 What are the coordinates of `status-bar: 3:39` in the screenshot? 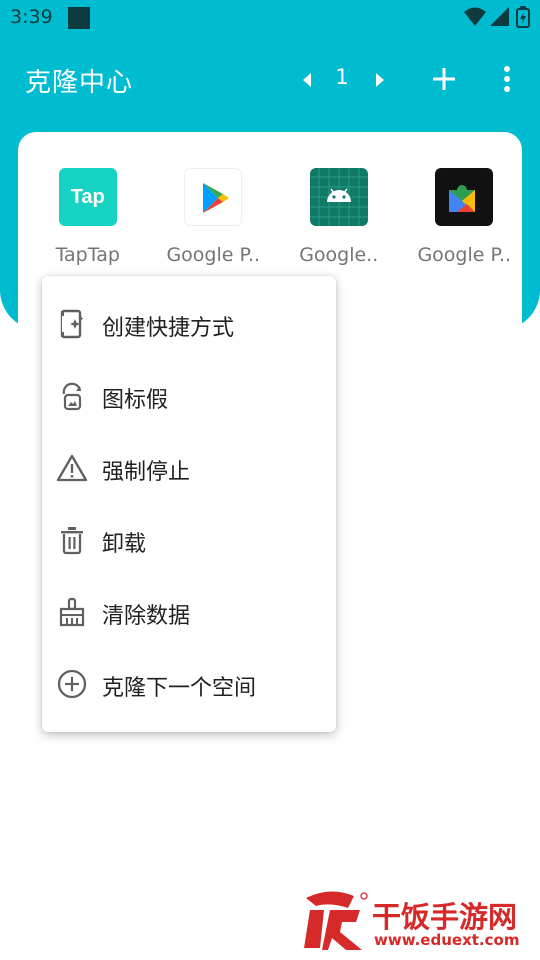 It's located at (270, 18).